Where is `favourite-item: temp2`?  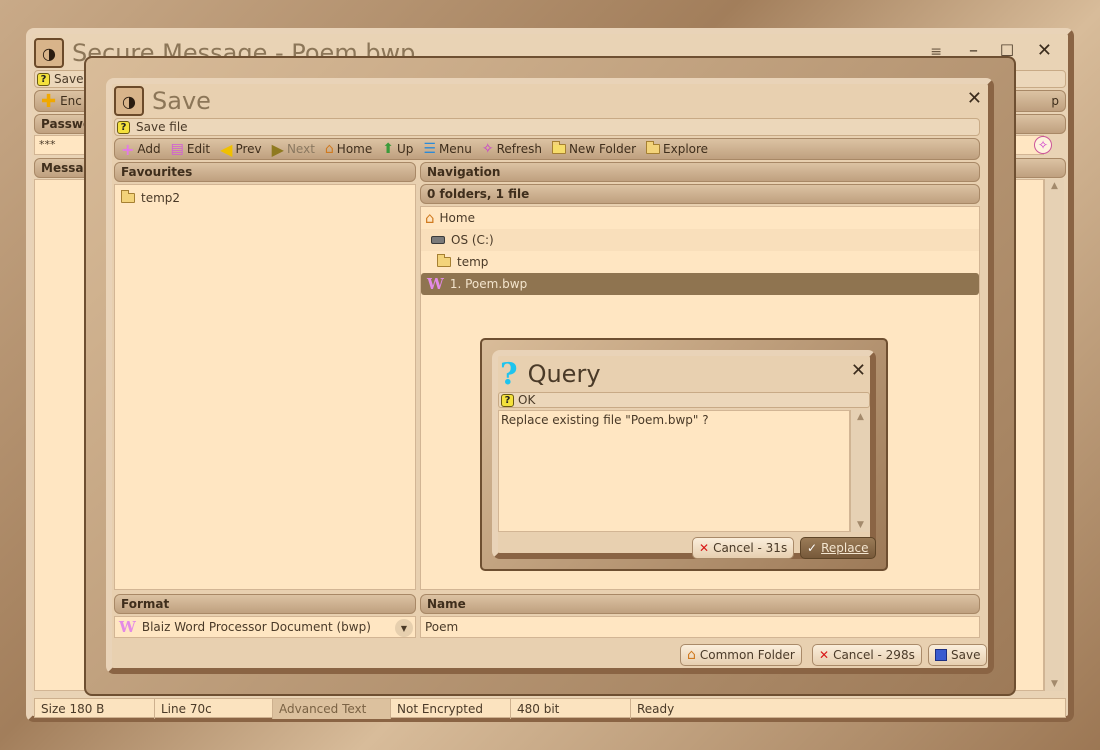 favourite-item: temp2 is located at coordinates (150, 197).